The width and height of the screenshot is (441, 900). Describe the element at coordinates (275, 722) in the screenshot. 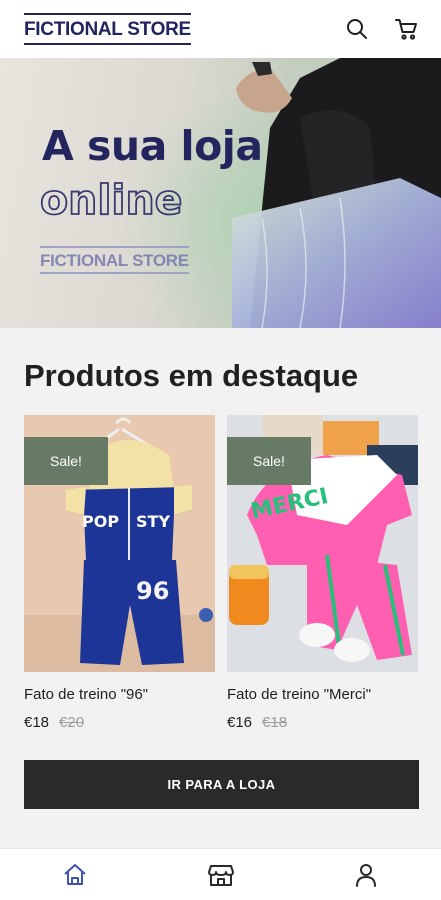

I see `original-price: €18` at that location.